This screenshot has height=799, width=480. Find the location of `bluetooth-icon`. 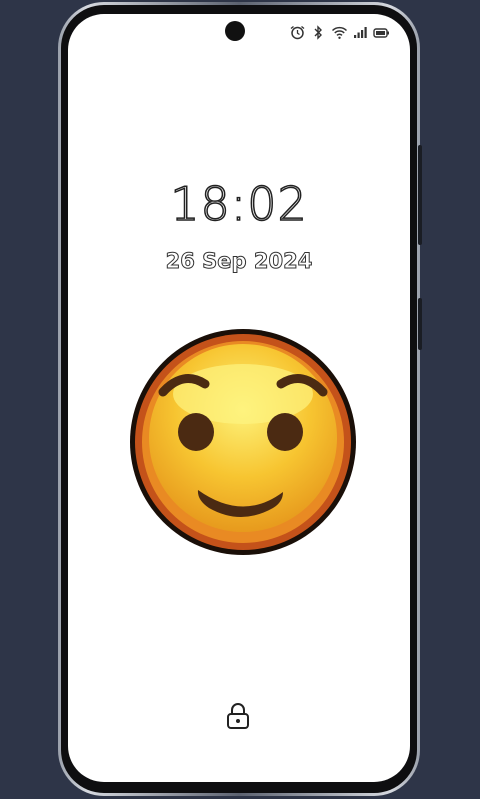

bluetooth-icon is located at coordinates (318, 32).